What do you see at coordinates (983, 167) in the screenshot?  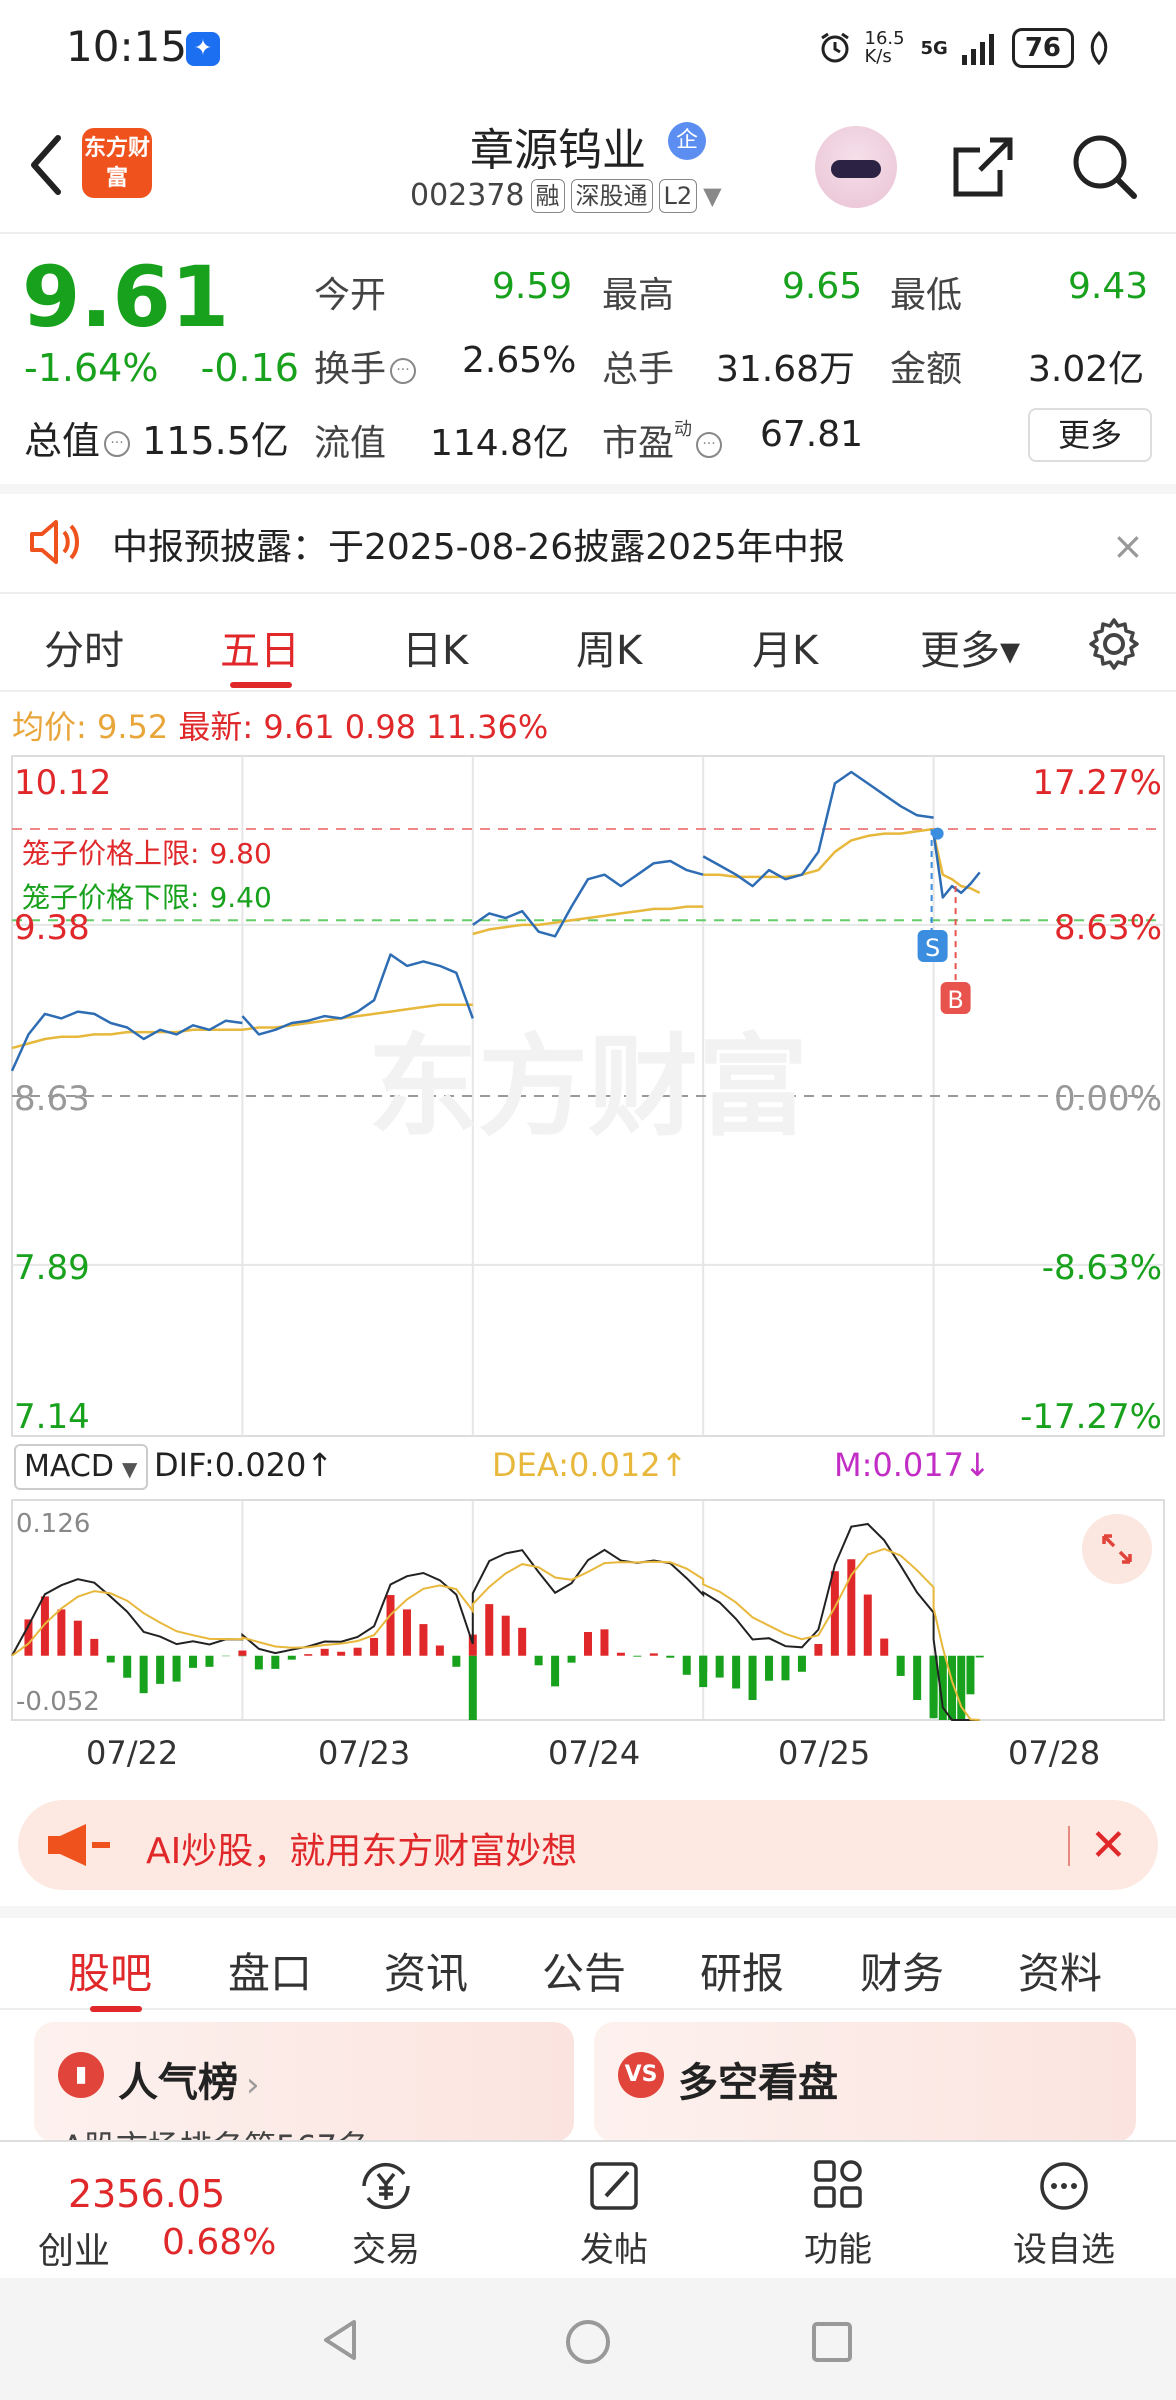 I see `share-icon` at bounding box center [983, 167].